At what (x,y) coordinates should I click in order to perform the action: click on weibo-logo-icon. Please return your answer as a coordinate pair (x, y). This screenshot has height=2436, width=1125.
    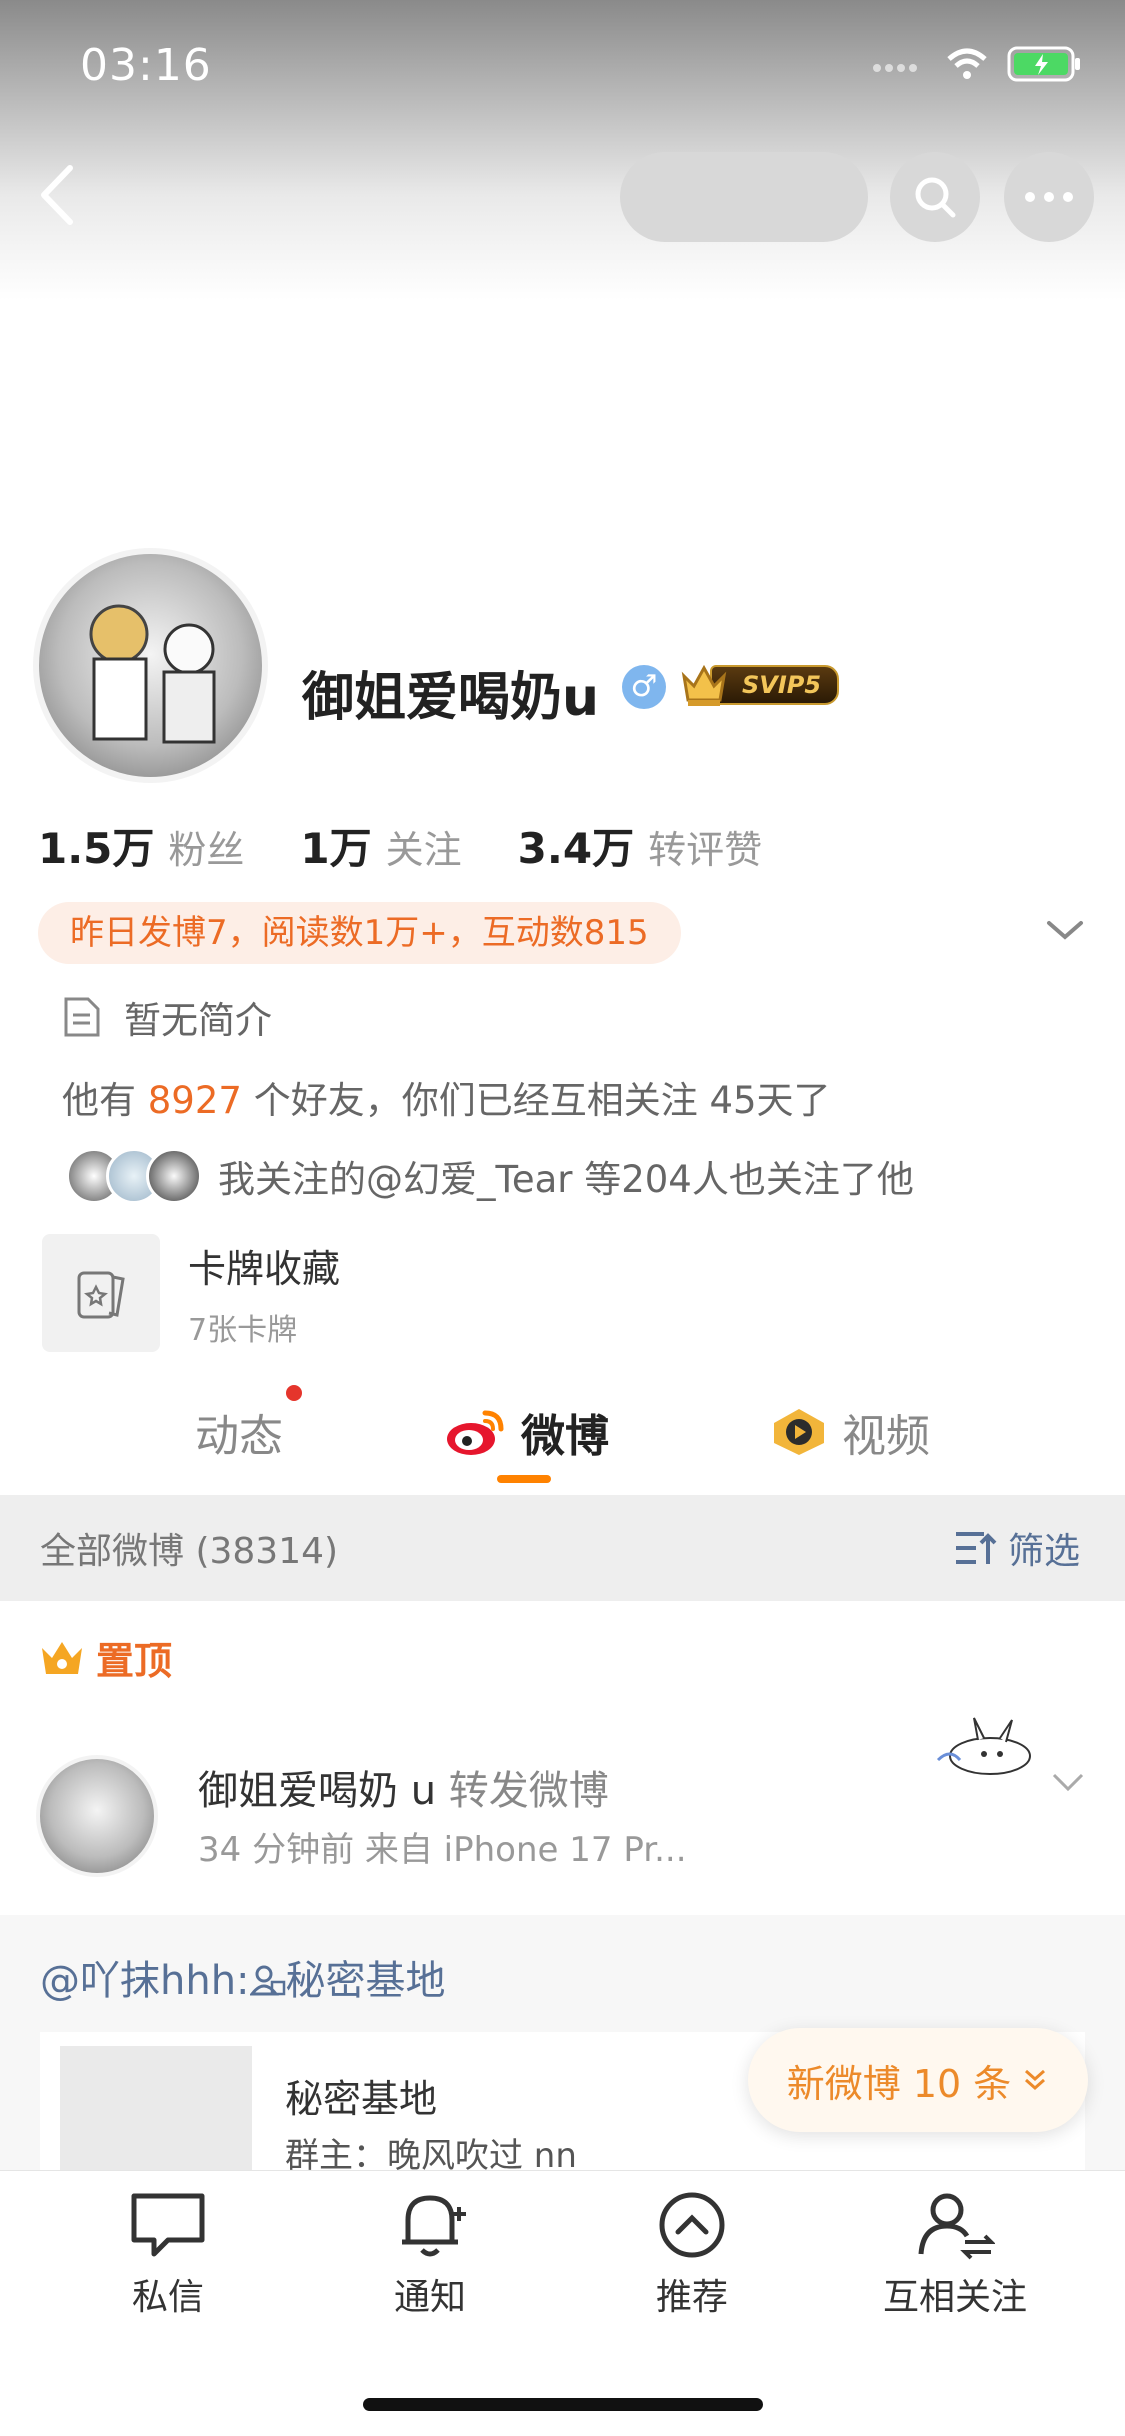
    Looking at the image, I should click on (475, 1432).